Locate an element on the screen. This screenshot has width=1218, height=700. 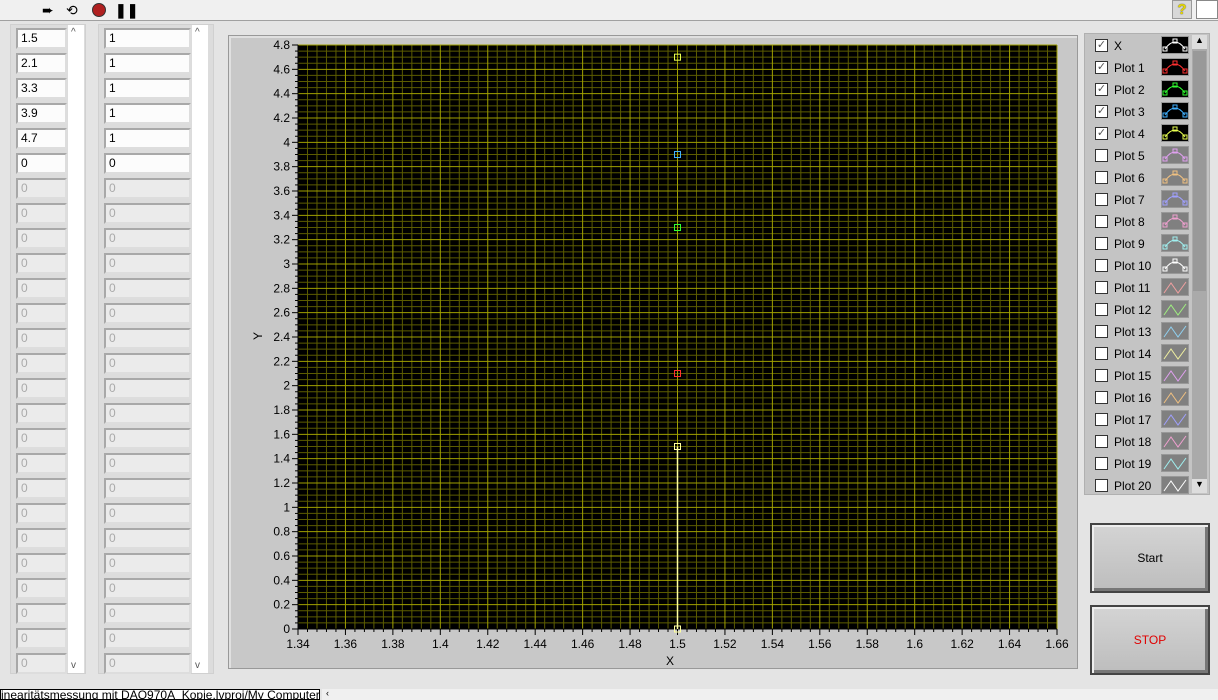
legend-item: Plot 11 is located at coordinates (1145, 288).